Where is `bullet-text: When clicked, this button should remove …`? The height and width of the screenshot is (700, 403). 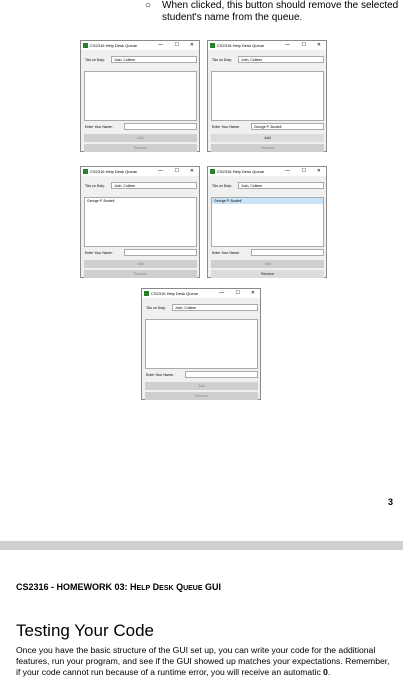 bullet-text: When clicked, this button should remove … is located at coordinates (280, 11).